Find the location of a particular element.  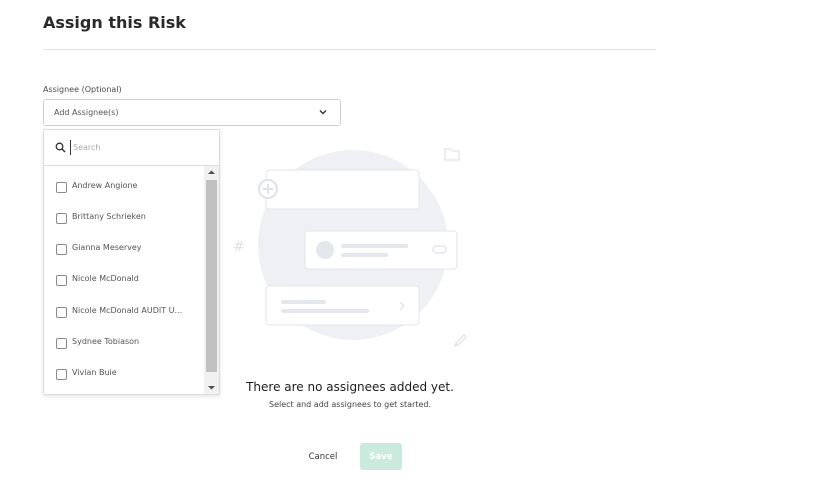

list-item: Sydnee Tobiason is located at coordinates (124, 344).